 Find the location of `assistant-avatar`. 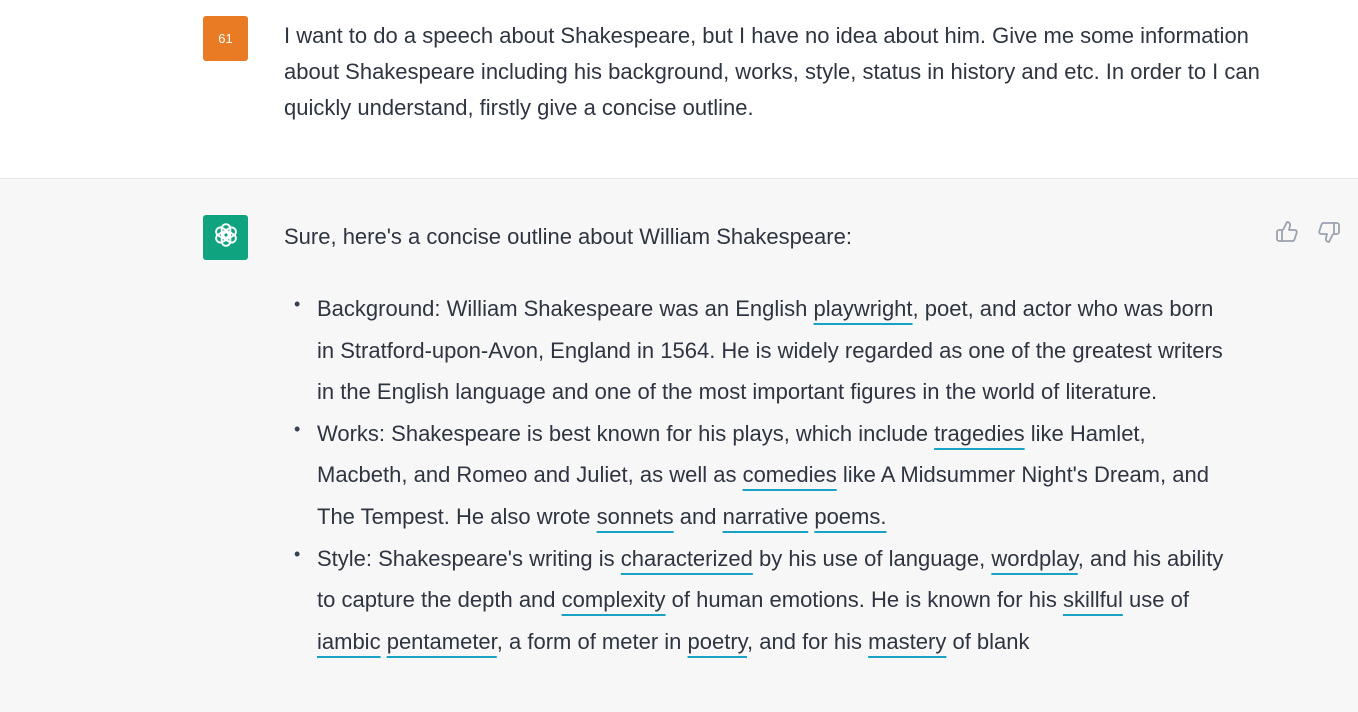

assistant-avatar is located at coordinates (225, 237).